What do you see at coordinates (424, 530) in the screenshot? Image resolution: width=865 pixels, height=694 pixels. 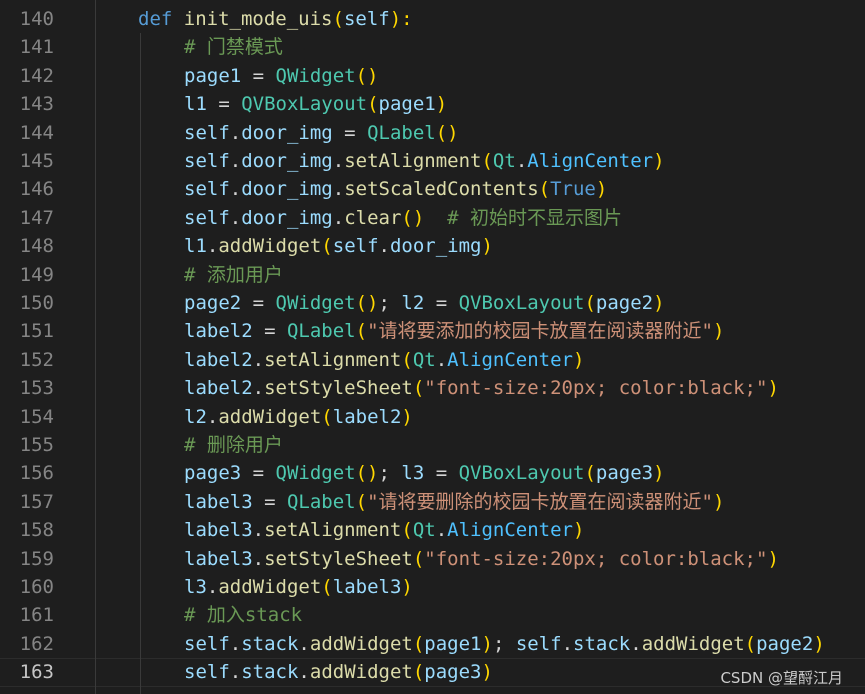 I see `code-token: Qt` at bounding box center [424, 530].